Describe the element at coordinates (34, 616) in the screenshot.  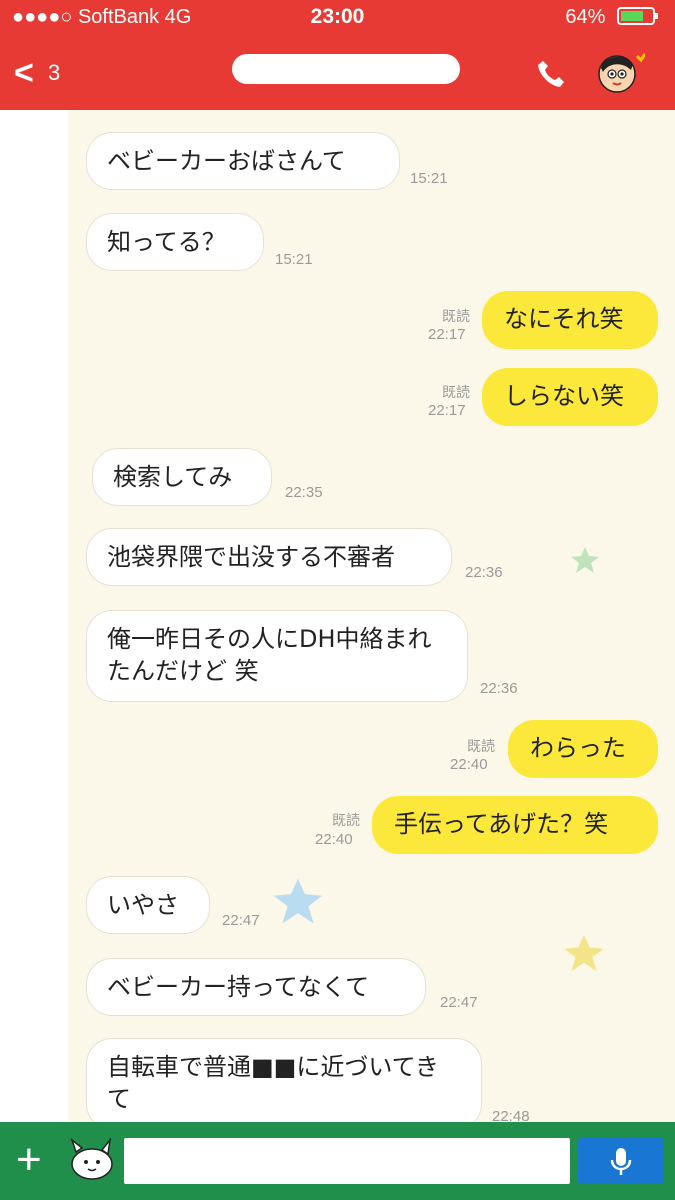
I see `avatar-column-redacted` at that location.